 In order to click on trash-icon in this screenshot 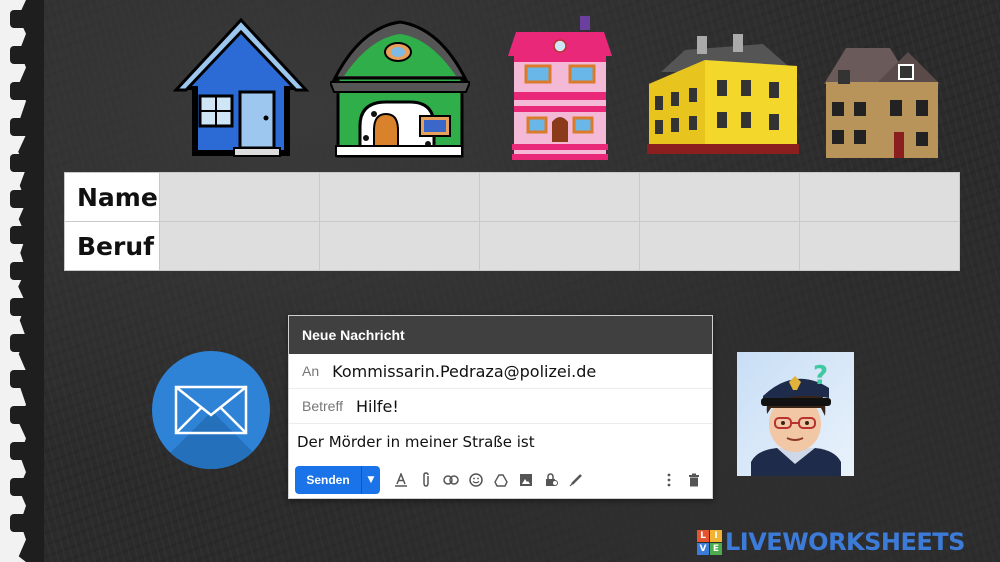, I will do `click(693, 480)`.